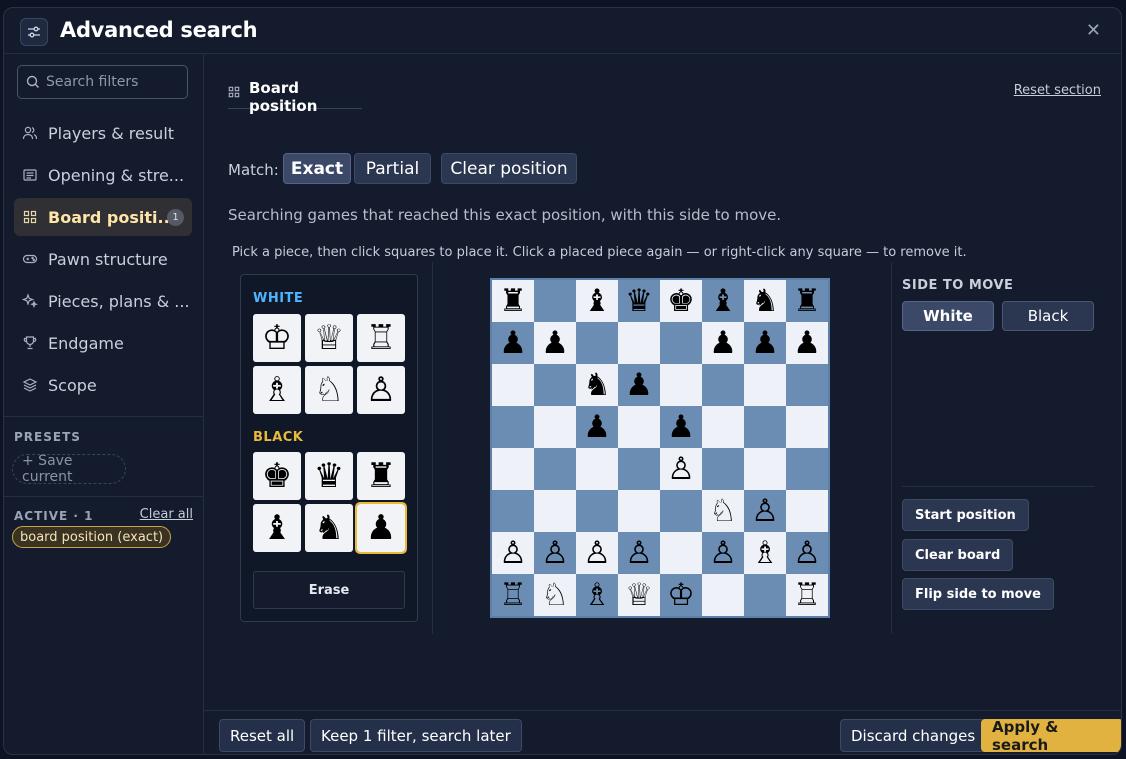  I want to click on sidebar-item-endgame: Endgame, so click(103, 343).